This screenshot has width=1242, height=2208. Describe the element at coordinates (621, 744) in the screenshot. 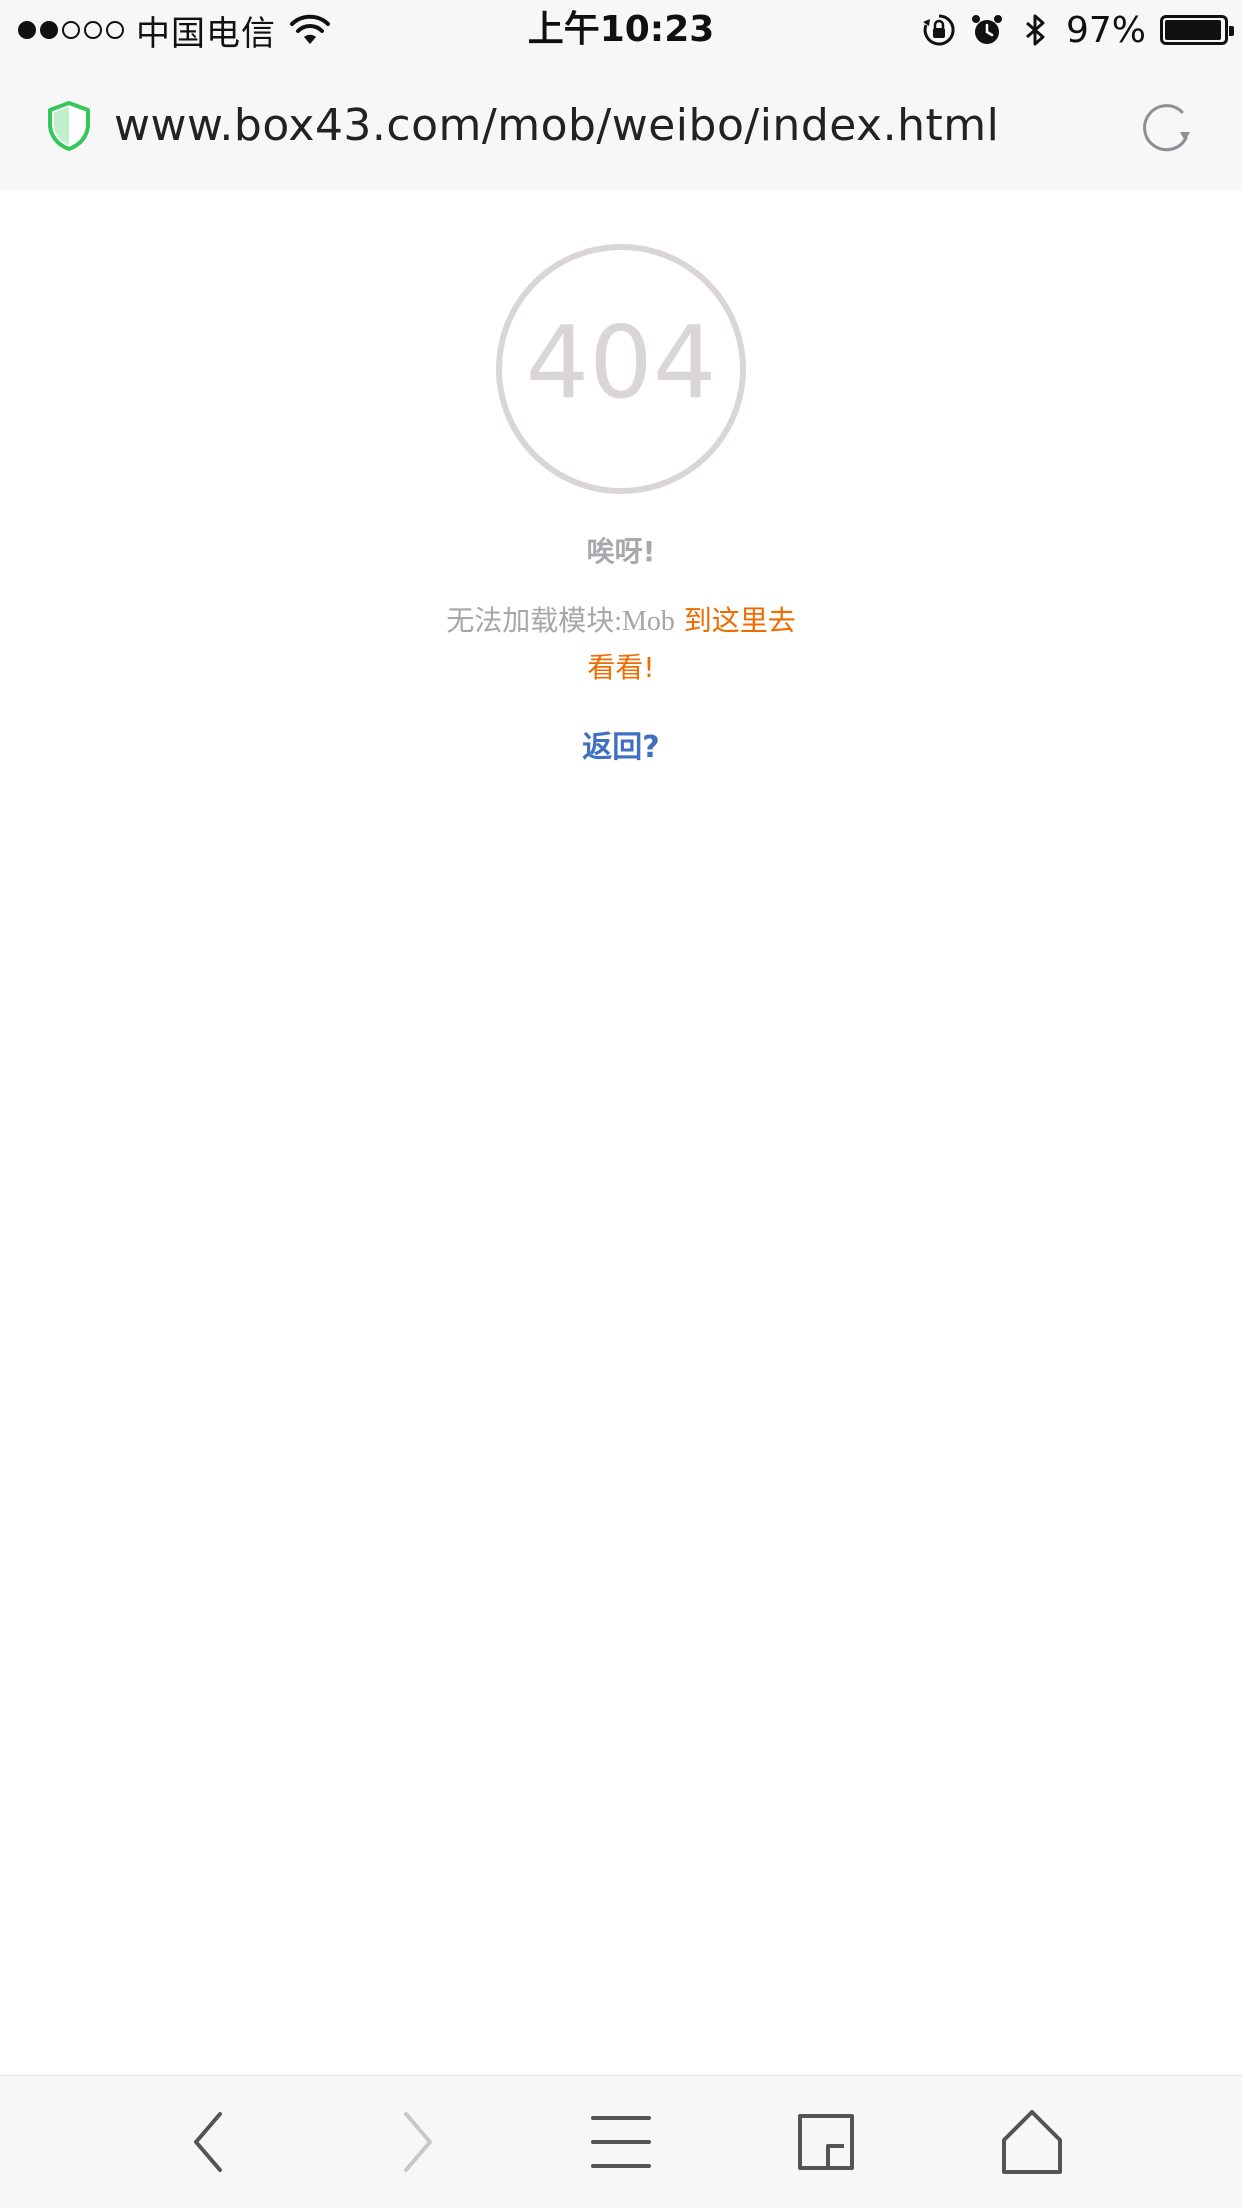

I see `back-link: 返回?` at that location.